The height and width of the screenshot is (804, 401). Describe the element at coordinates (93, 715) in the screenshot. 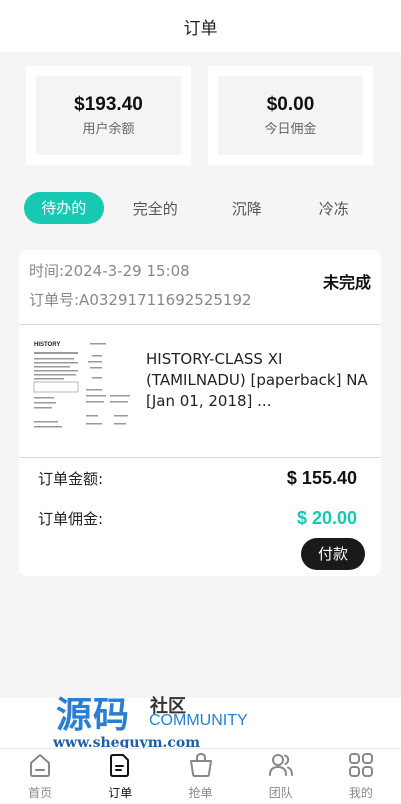

I see `watermark-main-text: 源码` at that location.